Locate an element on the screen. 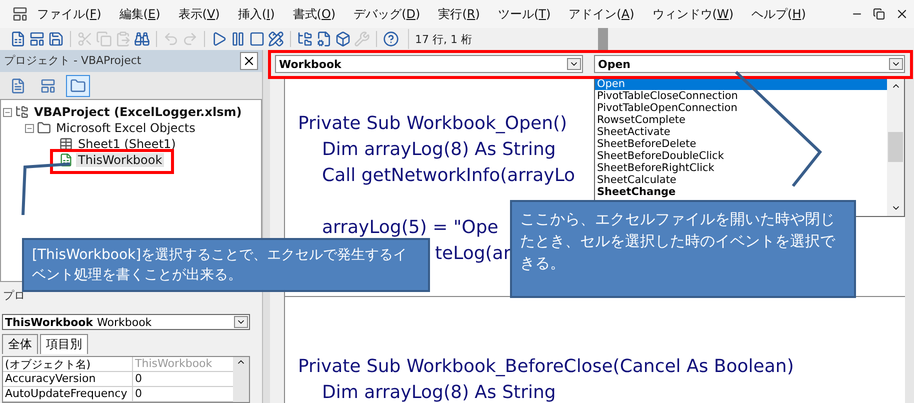 This screenshot has height=403, width=914. stop-icon is located at coordinates (257, 39).